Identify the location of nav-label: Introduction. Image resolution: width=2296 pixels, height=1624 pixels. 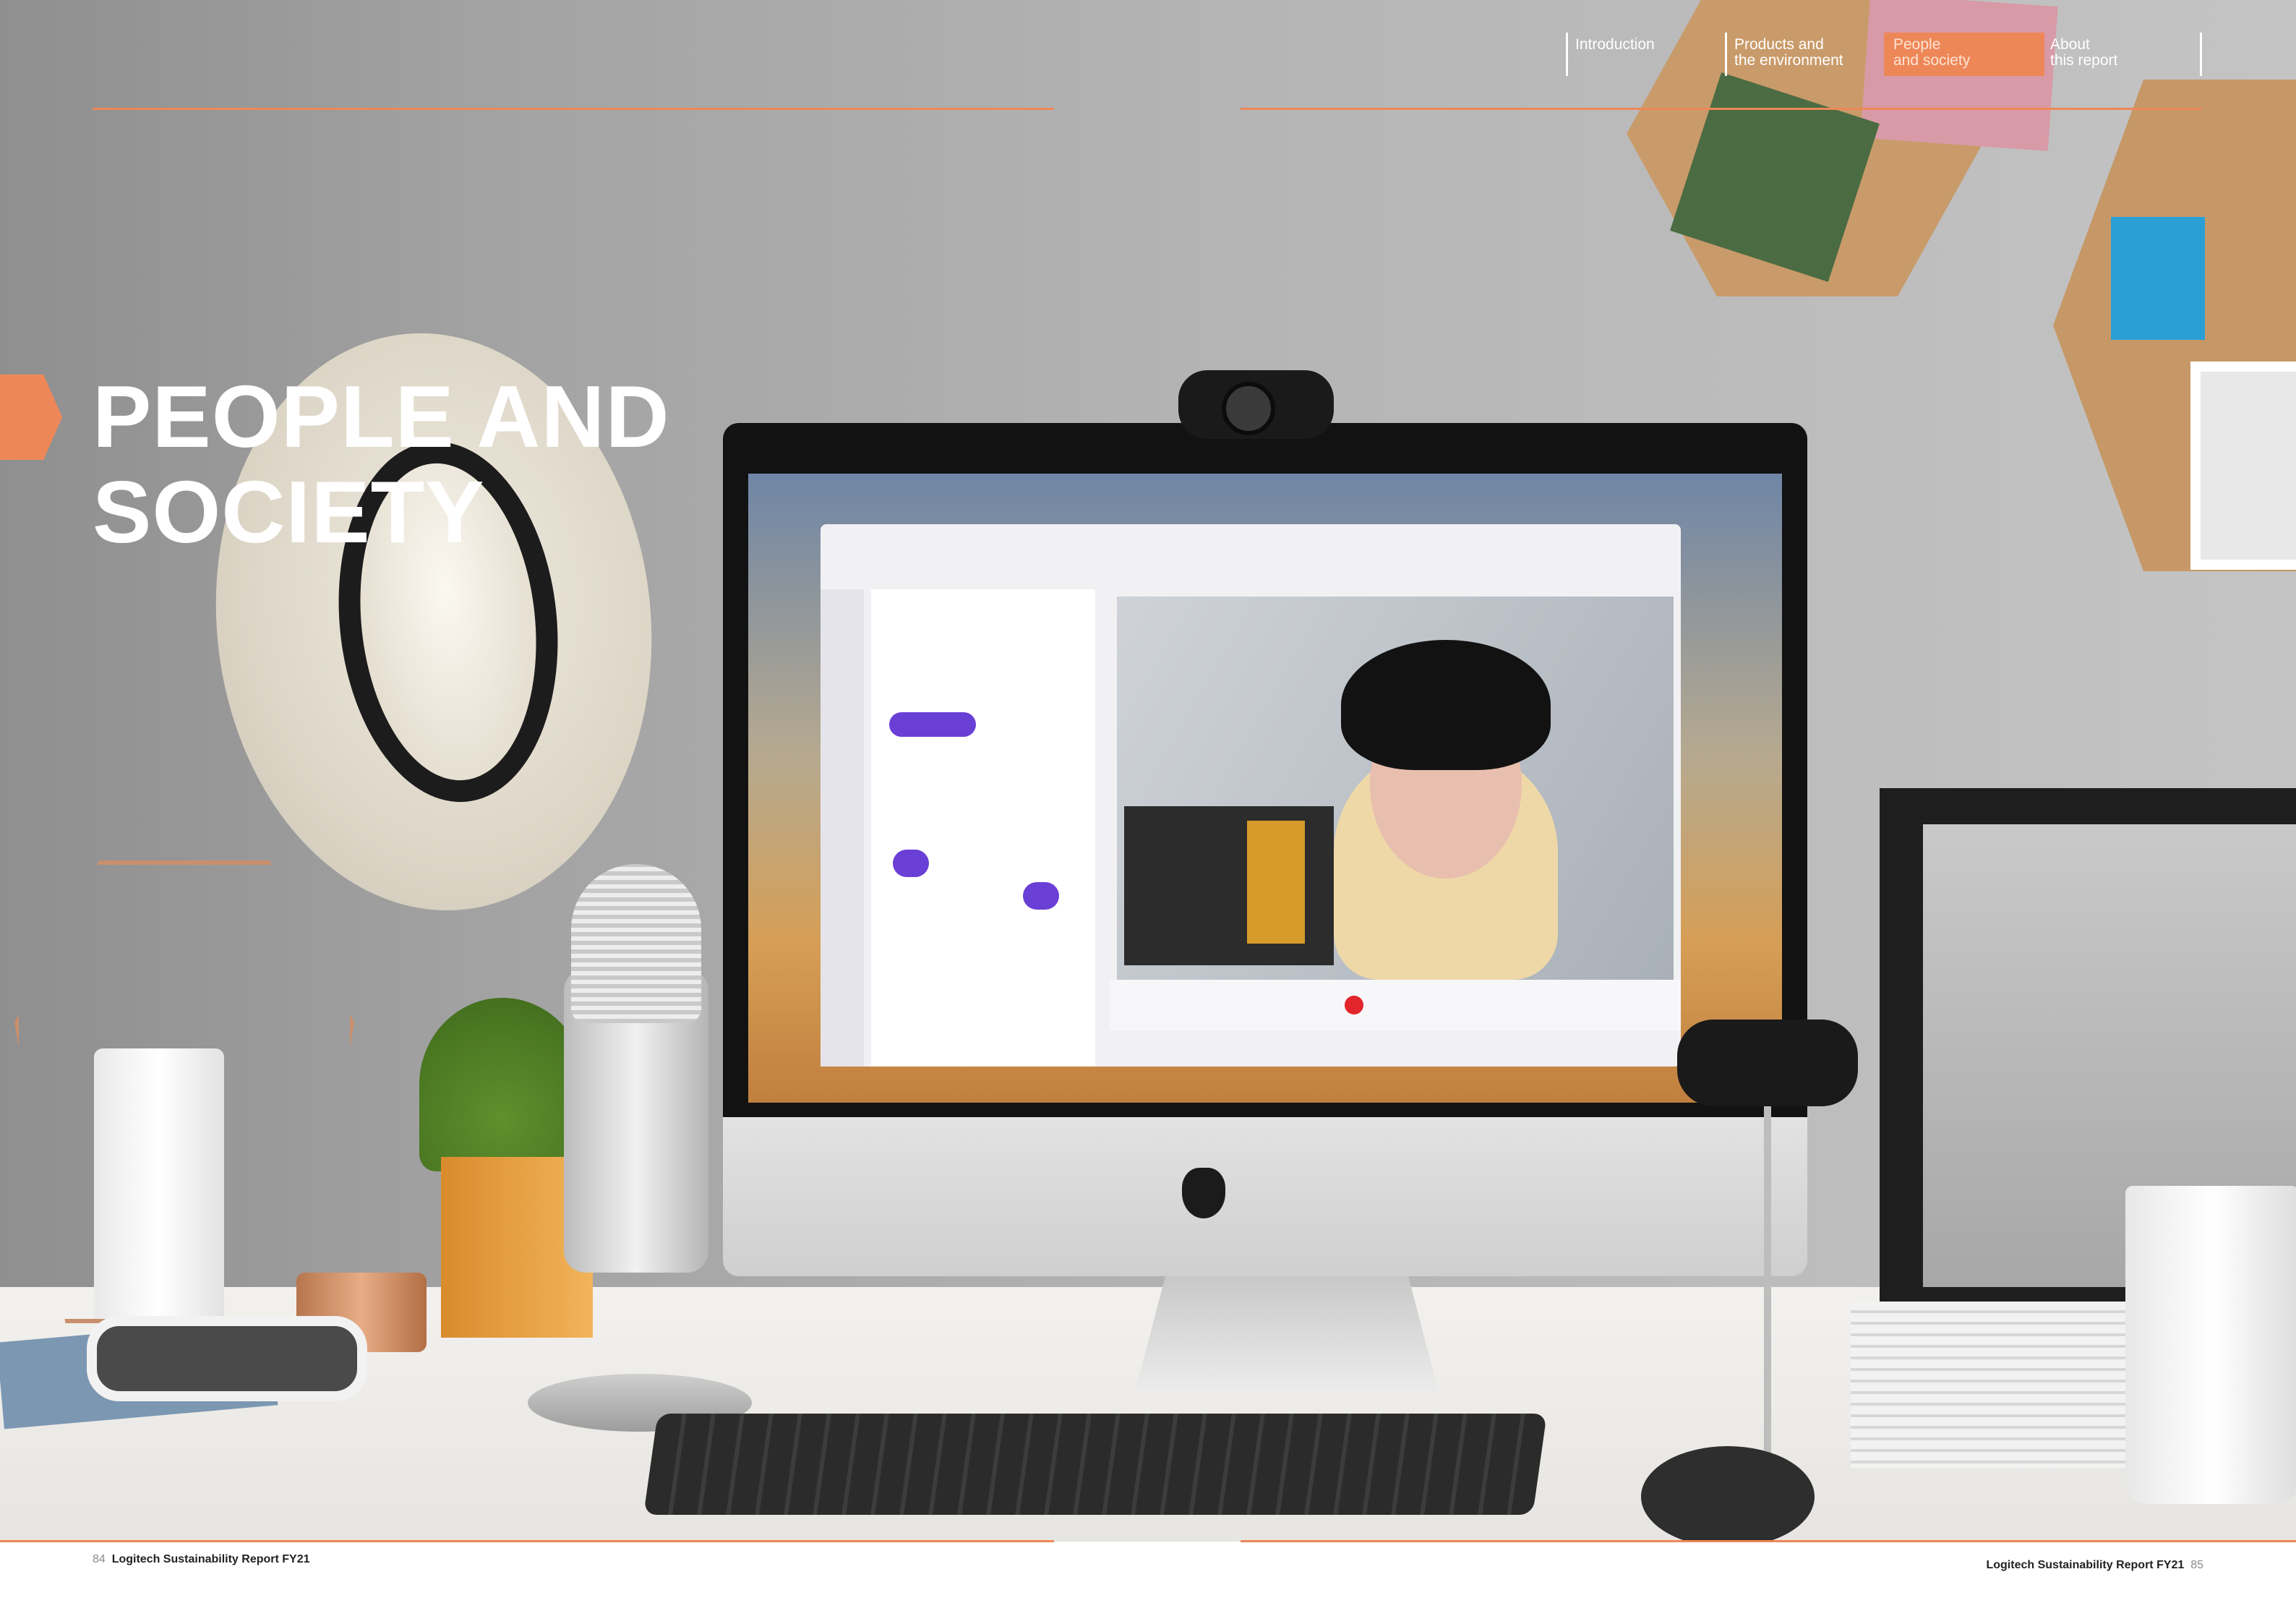
(1615, 44).